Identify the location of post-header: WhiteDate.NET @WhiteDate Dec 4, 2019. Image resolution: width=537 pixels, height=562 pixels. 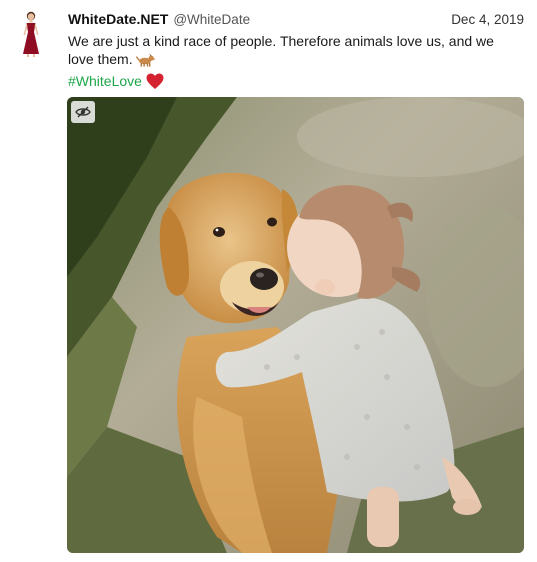
(296, 21).